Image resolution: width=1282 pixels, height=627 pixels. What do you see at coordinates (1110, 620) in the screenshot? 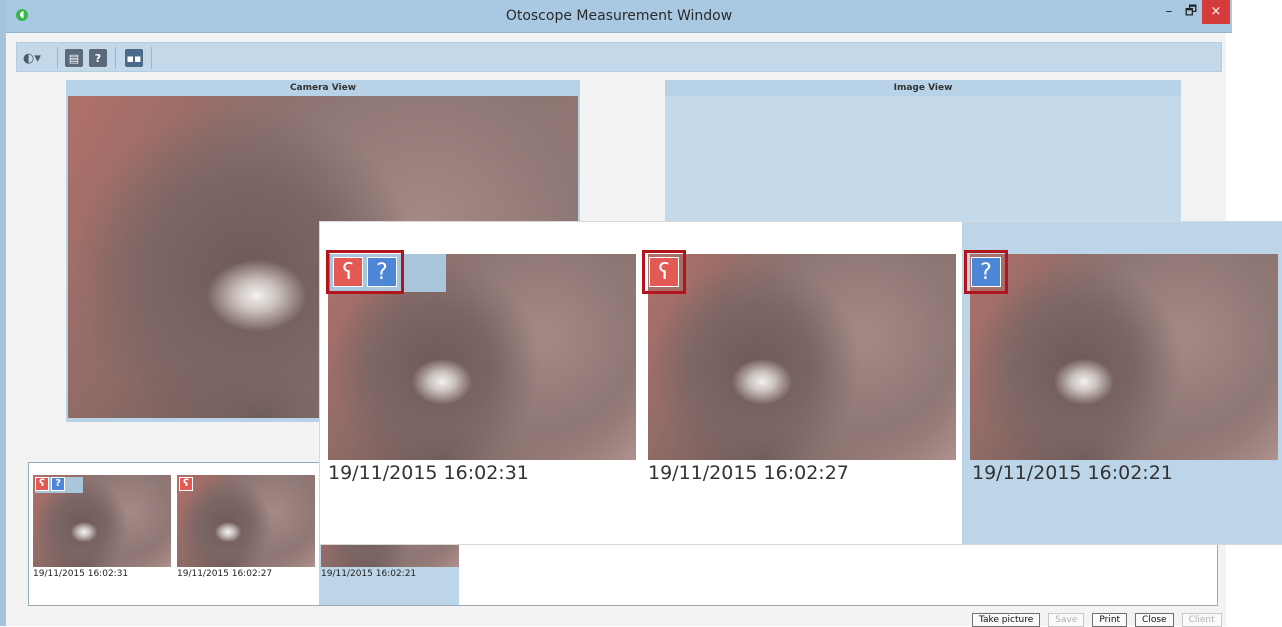
I see `print-button: Print` at bounding box center [1110, 620].